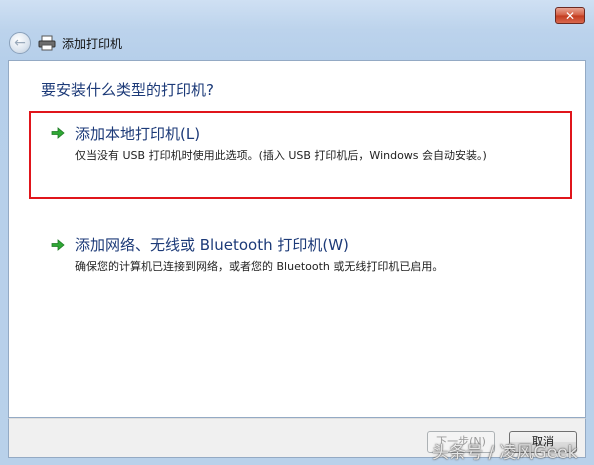 The image size is (594, 465). Describe the element at coordinates (259, 266) in the screenshot. I see `option-description: 确保您的计算机已连接到网络，或者您的 Bluetooth 或无线打印机已启用。` at that location.